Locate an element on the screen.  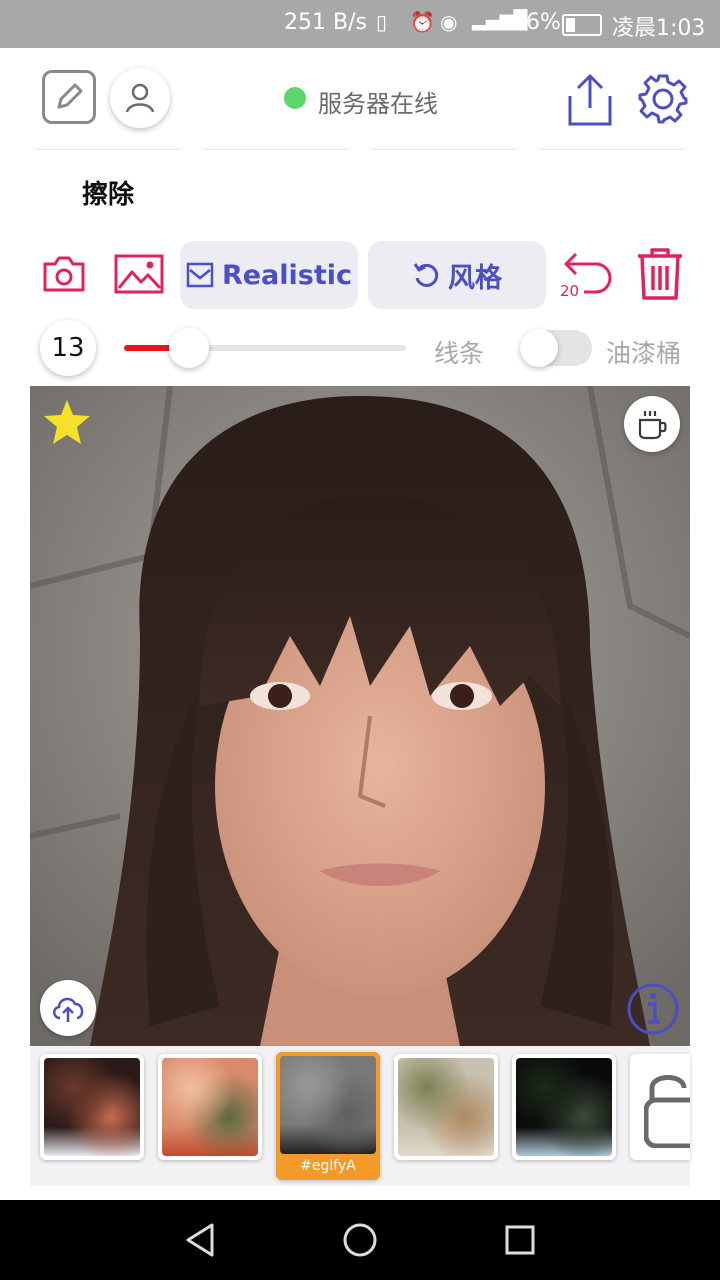
upload-button is located at coordinates (68, 1008).